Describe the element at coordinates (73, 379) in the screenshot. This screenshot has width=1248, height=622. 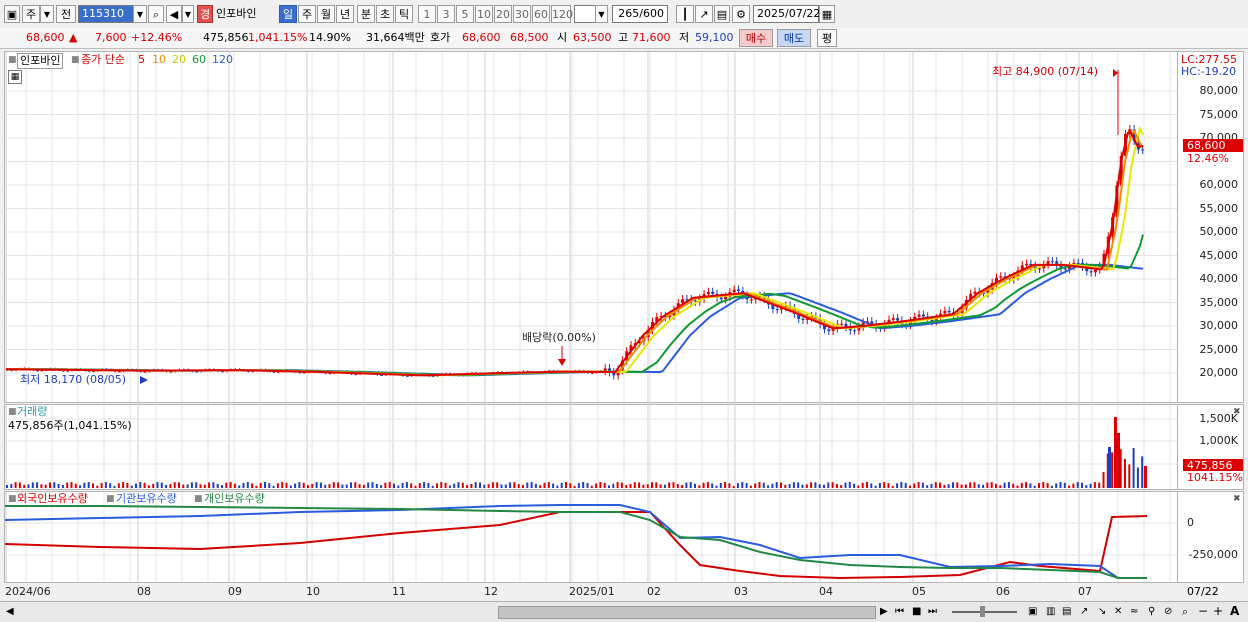
I see `low-annotation: 최저 18,170 (08/05)` at that location.